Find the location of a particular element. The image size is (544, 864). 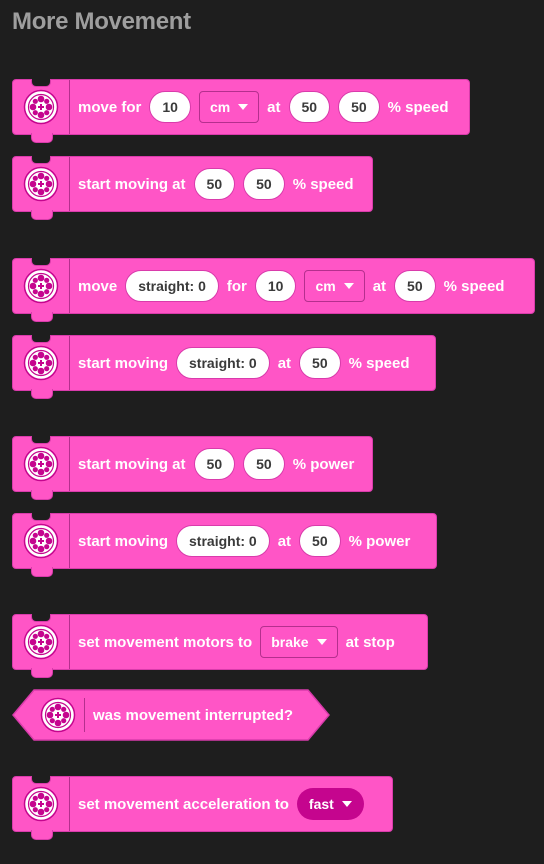

power-input: 50 is located at coordinates (320, 541).